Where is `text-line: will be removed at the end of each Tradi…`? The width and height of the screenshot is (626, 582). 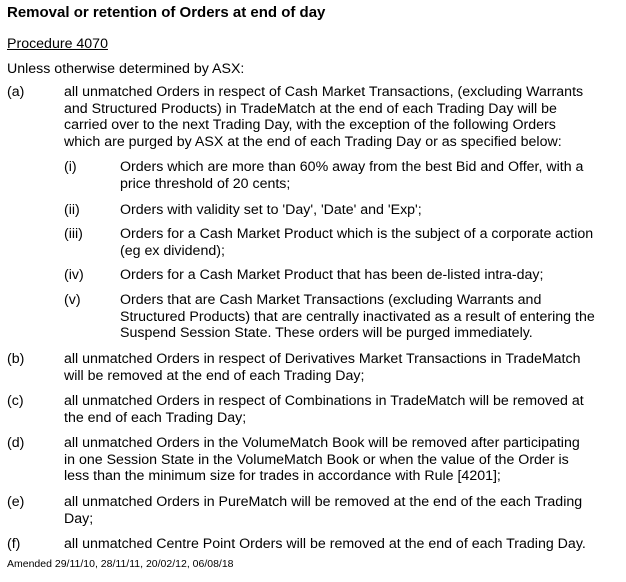 text-line: will be removed at the end of each Tradi… is located at coordinates (214, 375).